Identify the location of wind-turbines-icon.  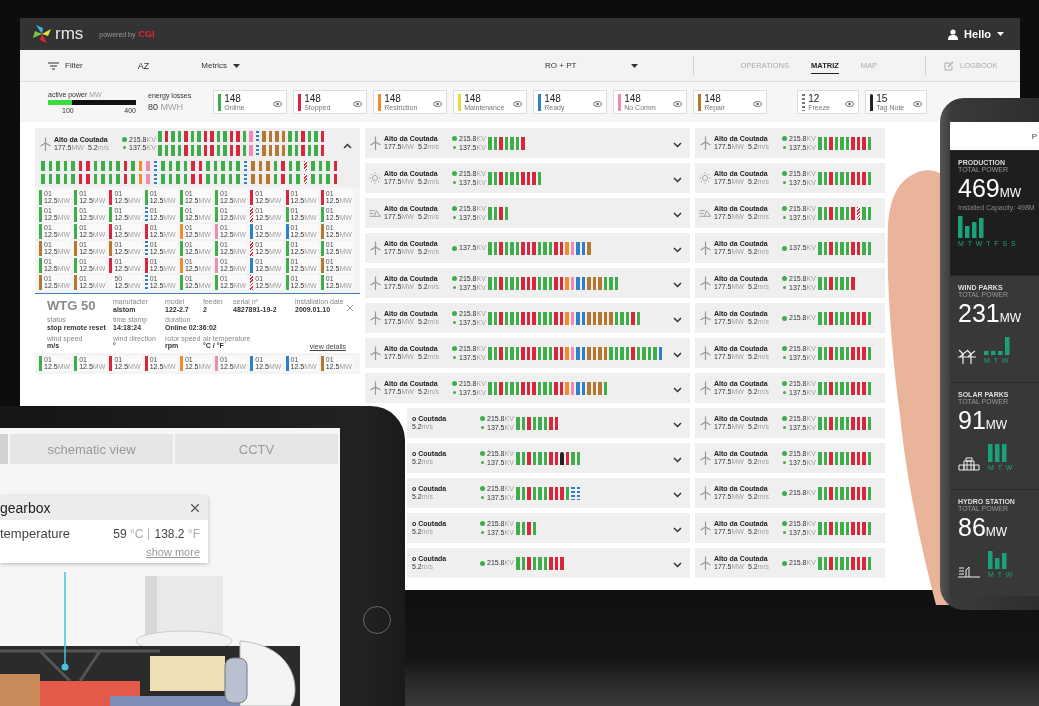
(967, 355).